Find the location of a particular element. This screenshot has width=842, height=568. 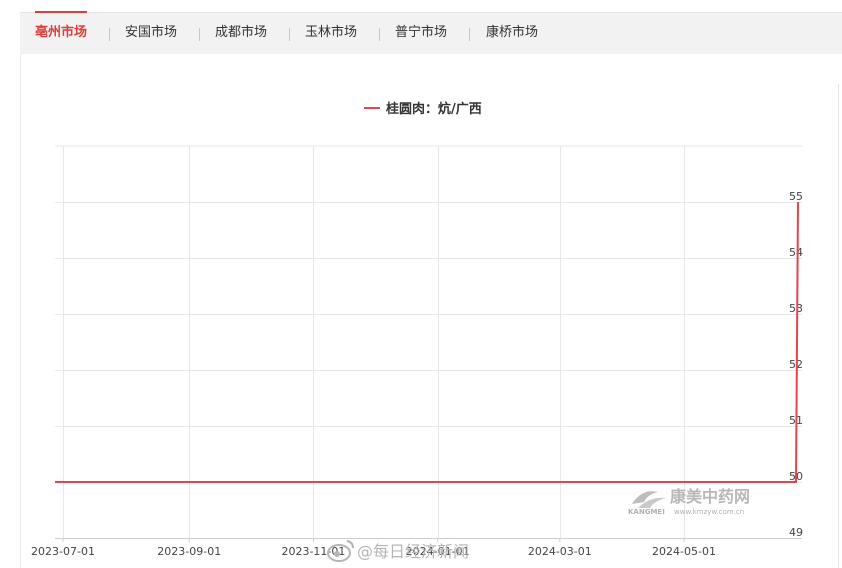

kangmei-watermark: 康美中药网 KANGMEI www.kmzyw.com.cn is located at coordinates (689, 501).